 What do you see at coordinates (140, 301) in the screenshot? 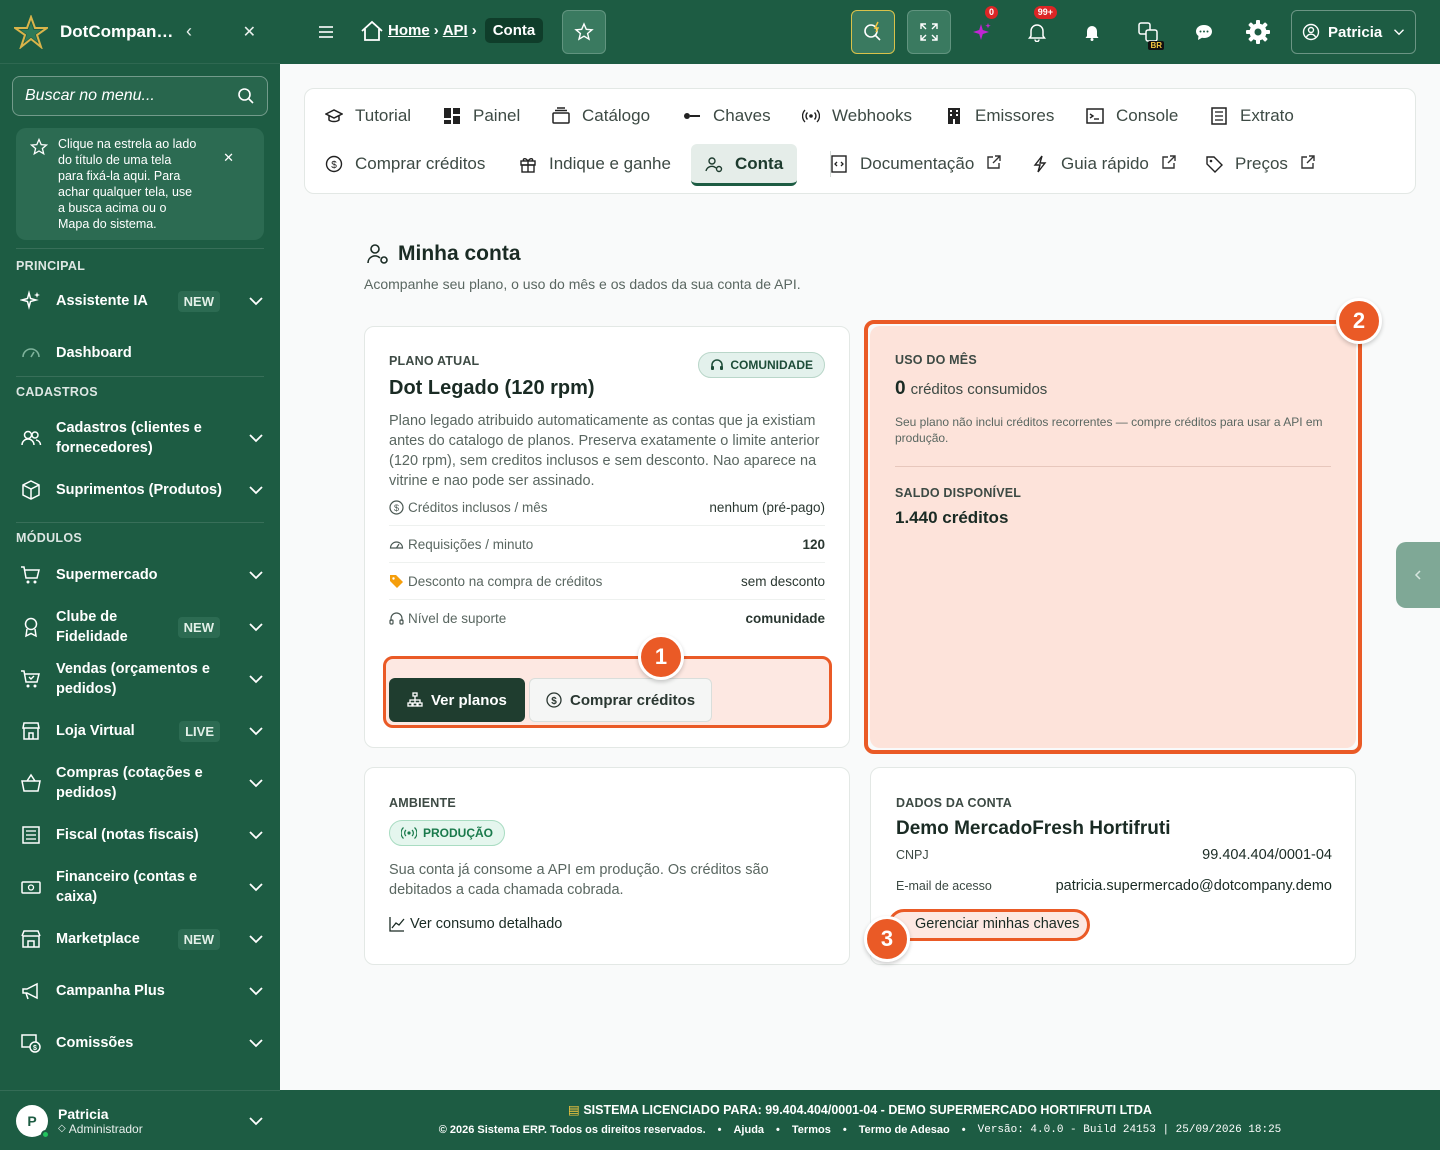
I see `sidebar-item-assistente-ia: Assistente IA NEW` at bounding box center [140, 301].